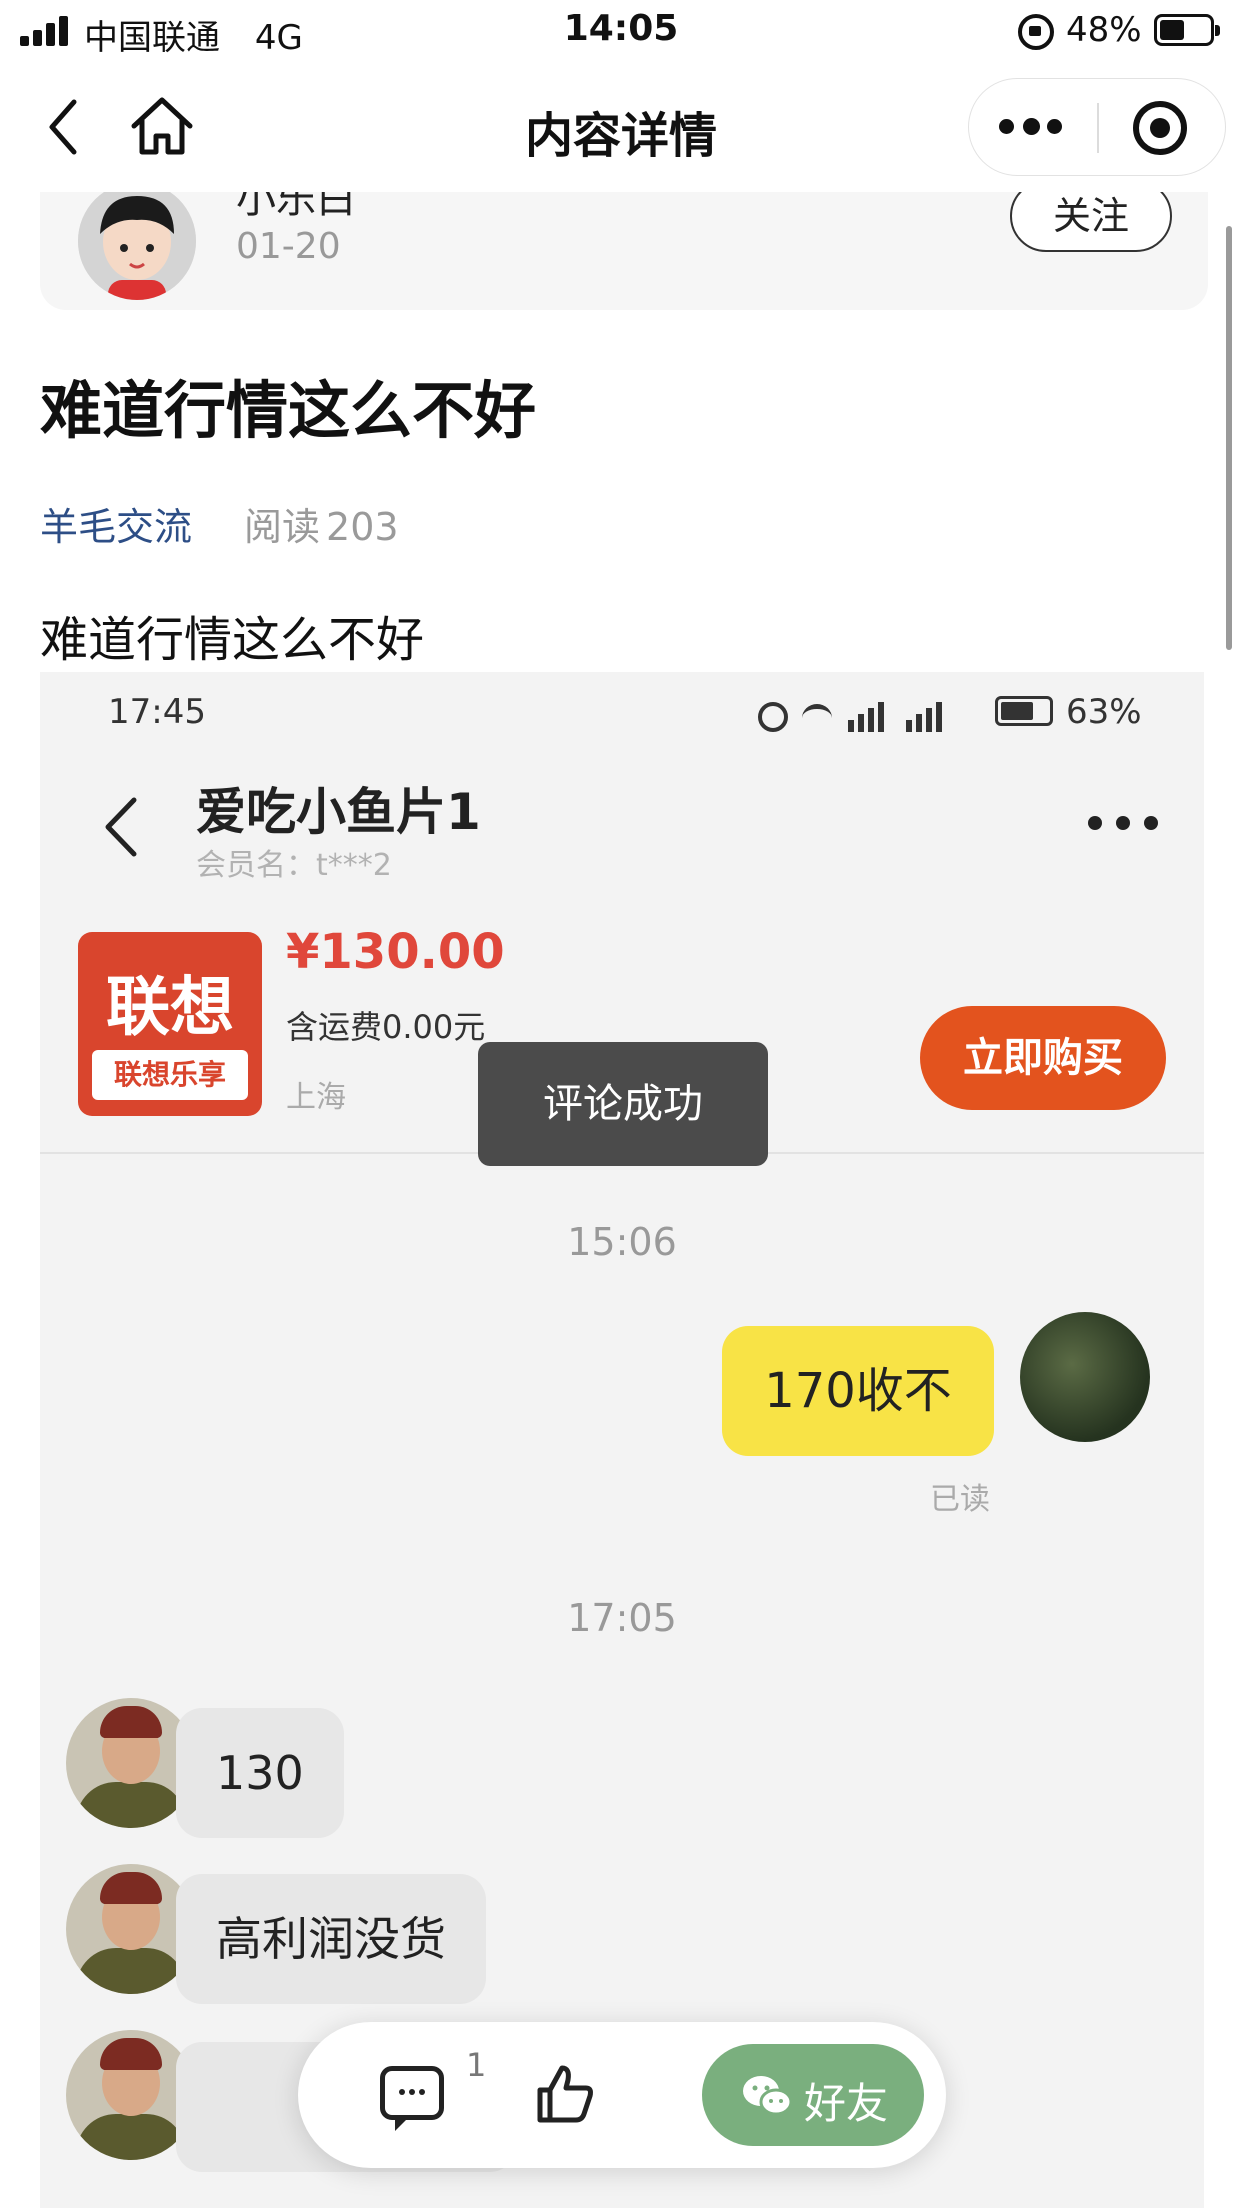 The width and height of the screenshot is (1242, 2208). I want to click on status-time: 14:05, so click(621, 28).